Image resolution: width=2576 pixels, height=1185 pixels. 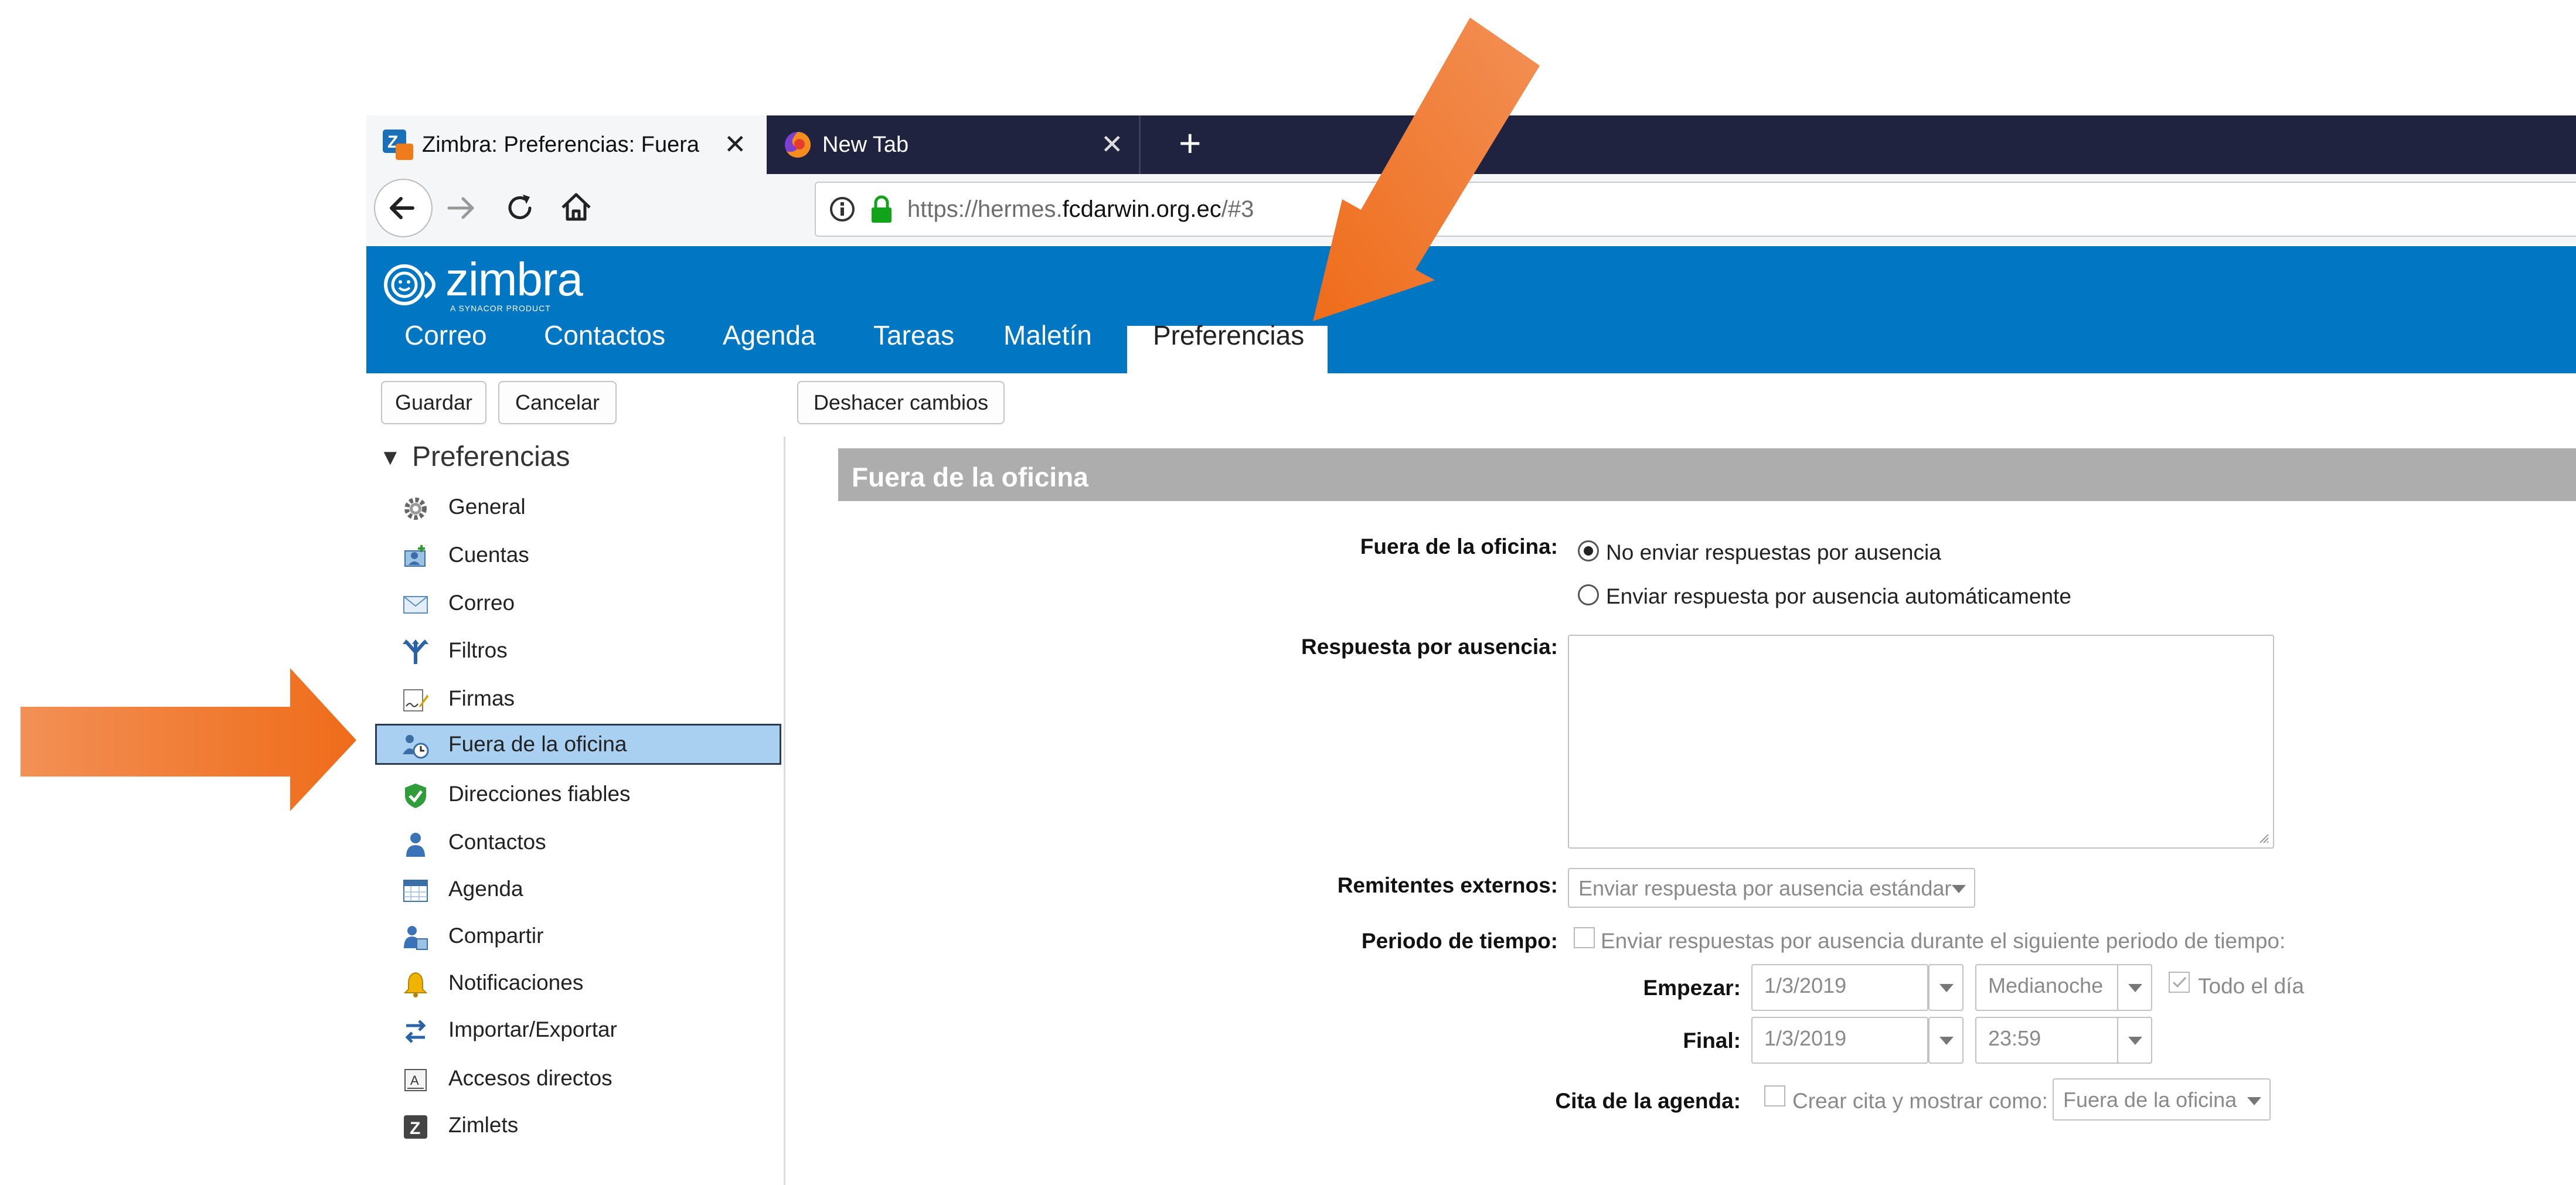 I want to click on annotation-arrow-down, so click(x=1426, y=169).